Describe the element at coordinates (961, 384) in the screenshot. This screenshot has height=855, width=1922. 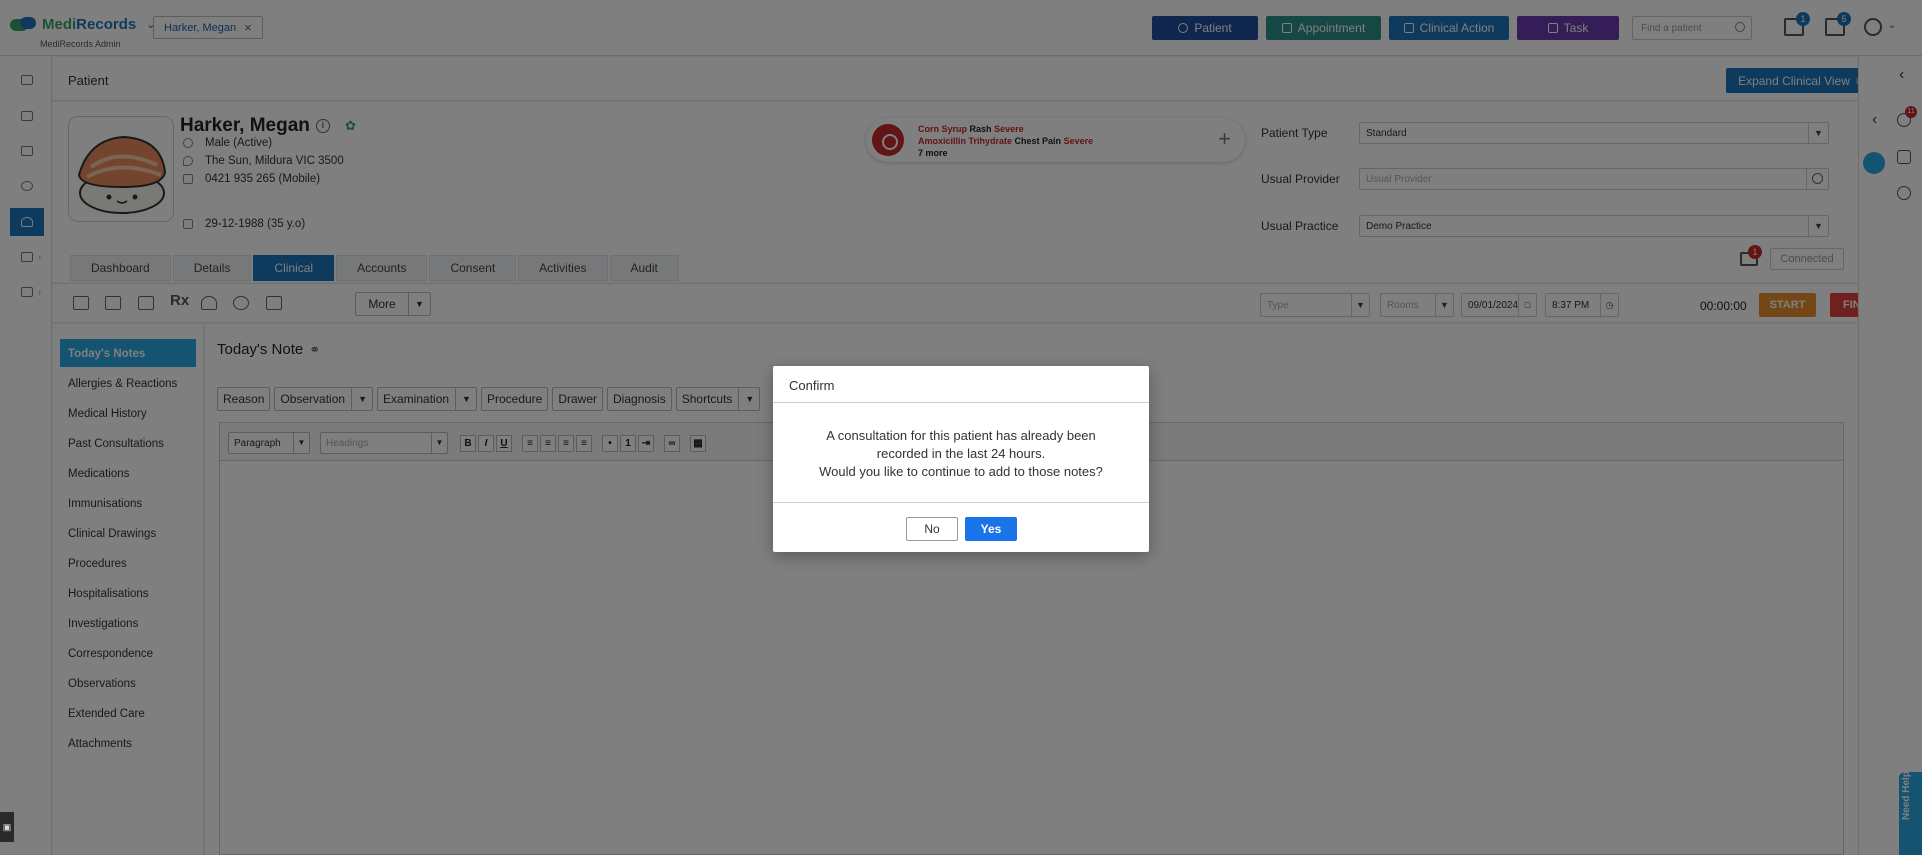
I see `dialog-title: Confirm` at that location.